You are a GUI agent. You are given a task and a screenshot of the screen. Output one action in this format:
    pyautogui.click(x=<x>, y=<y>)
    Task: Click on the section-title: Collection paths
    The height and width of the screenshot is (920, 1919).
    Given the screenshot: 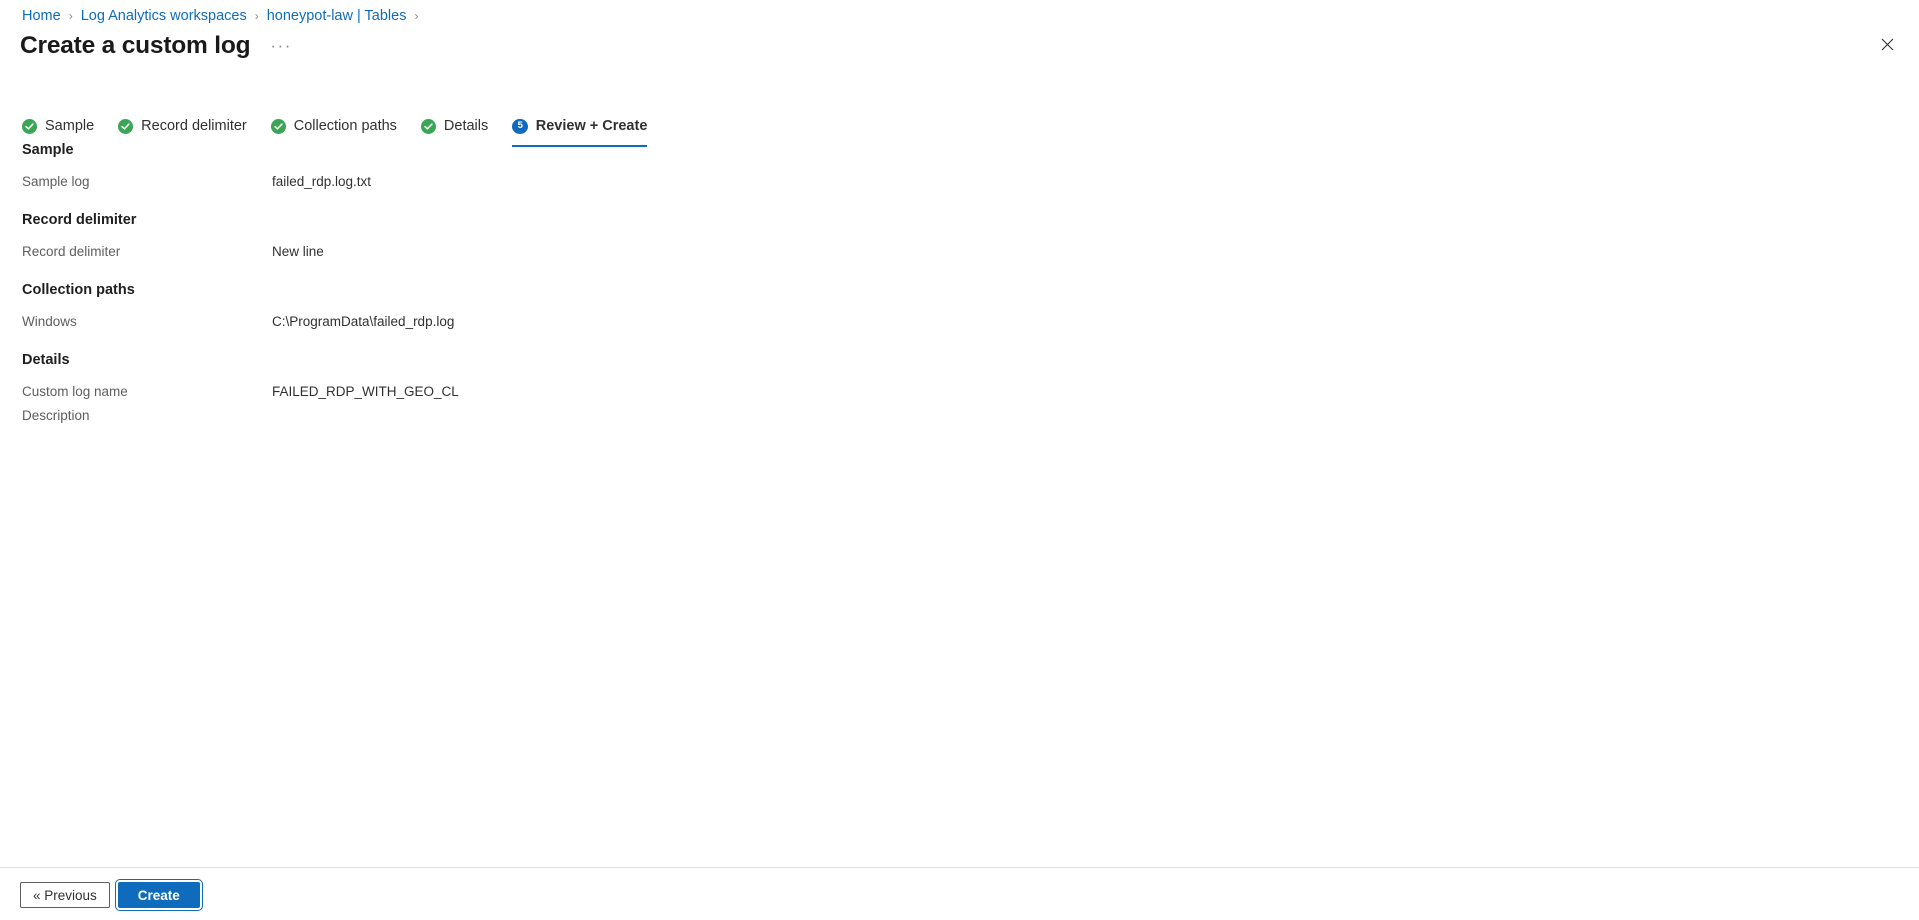 What is the action you would take?
    pyautogui.click(x=78, y=290)
    